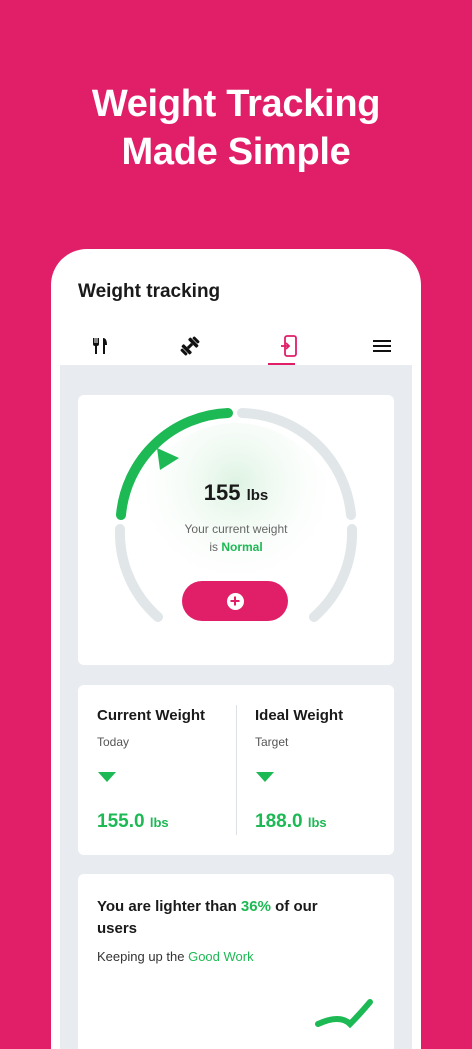 The width and height of the screenshot is (472, 1049). I want to click on current-weight-display: 155 lbs, so click(236, 493).